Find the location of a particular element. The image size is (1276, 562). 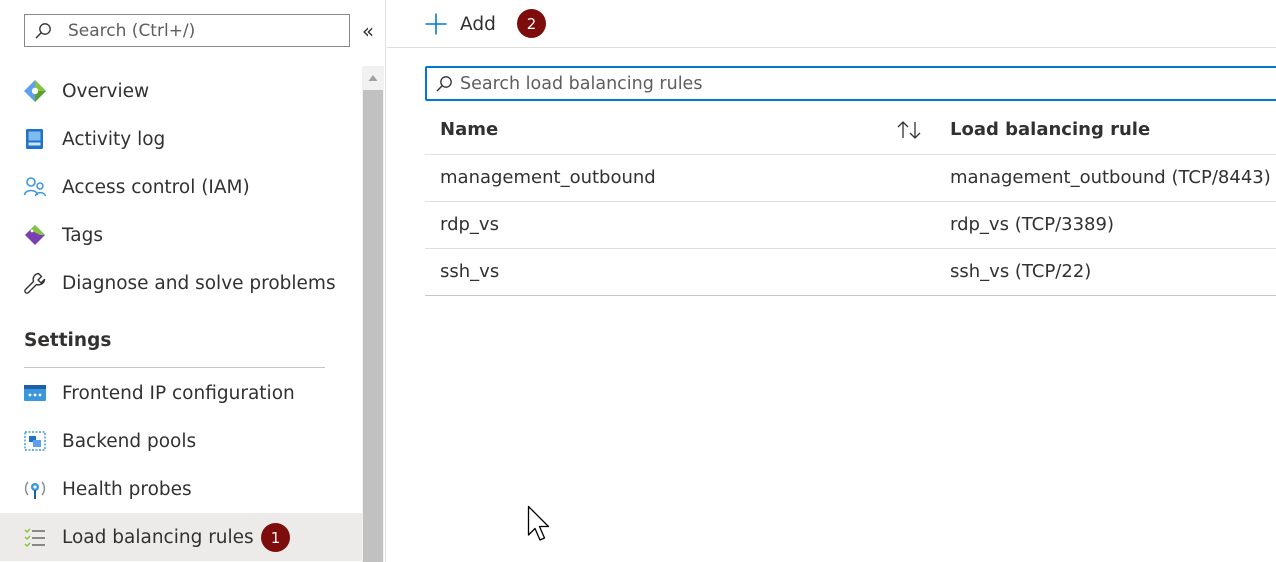

section-divider is located at coordinates (174, 367).